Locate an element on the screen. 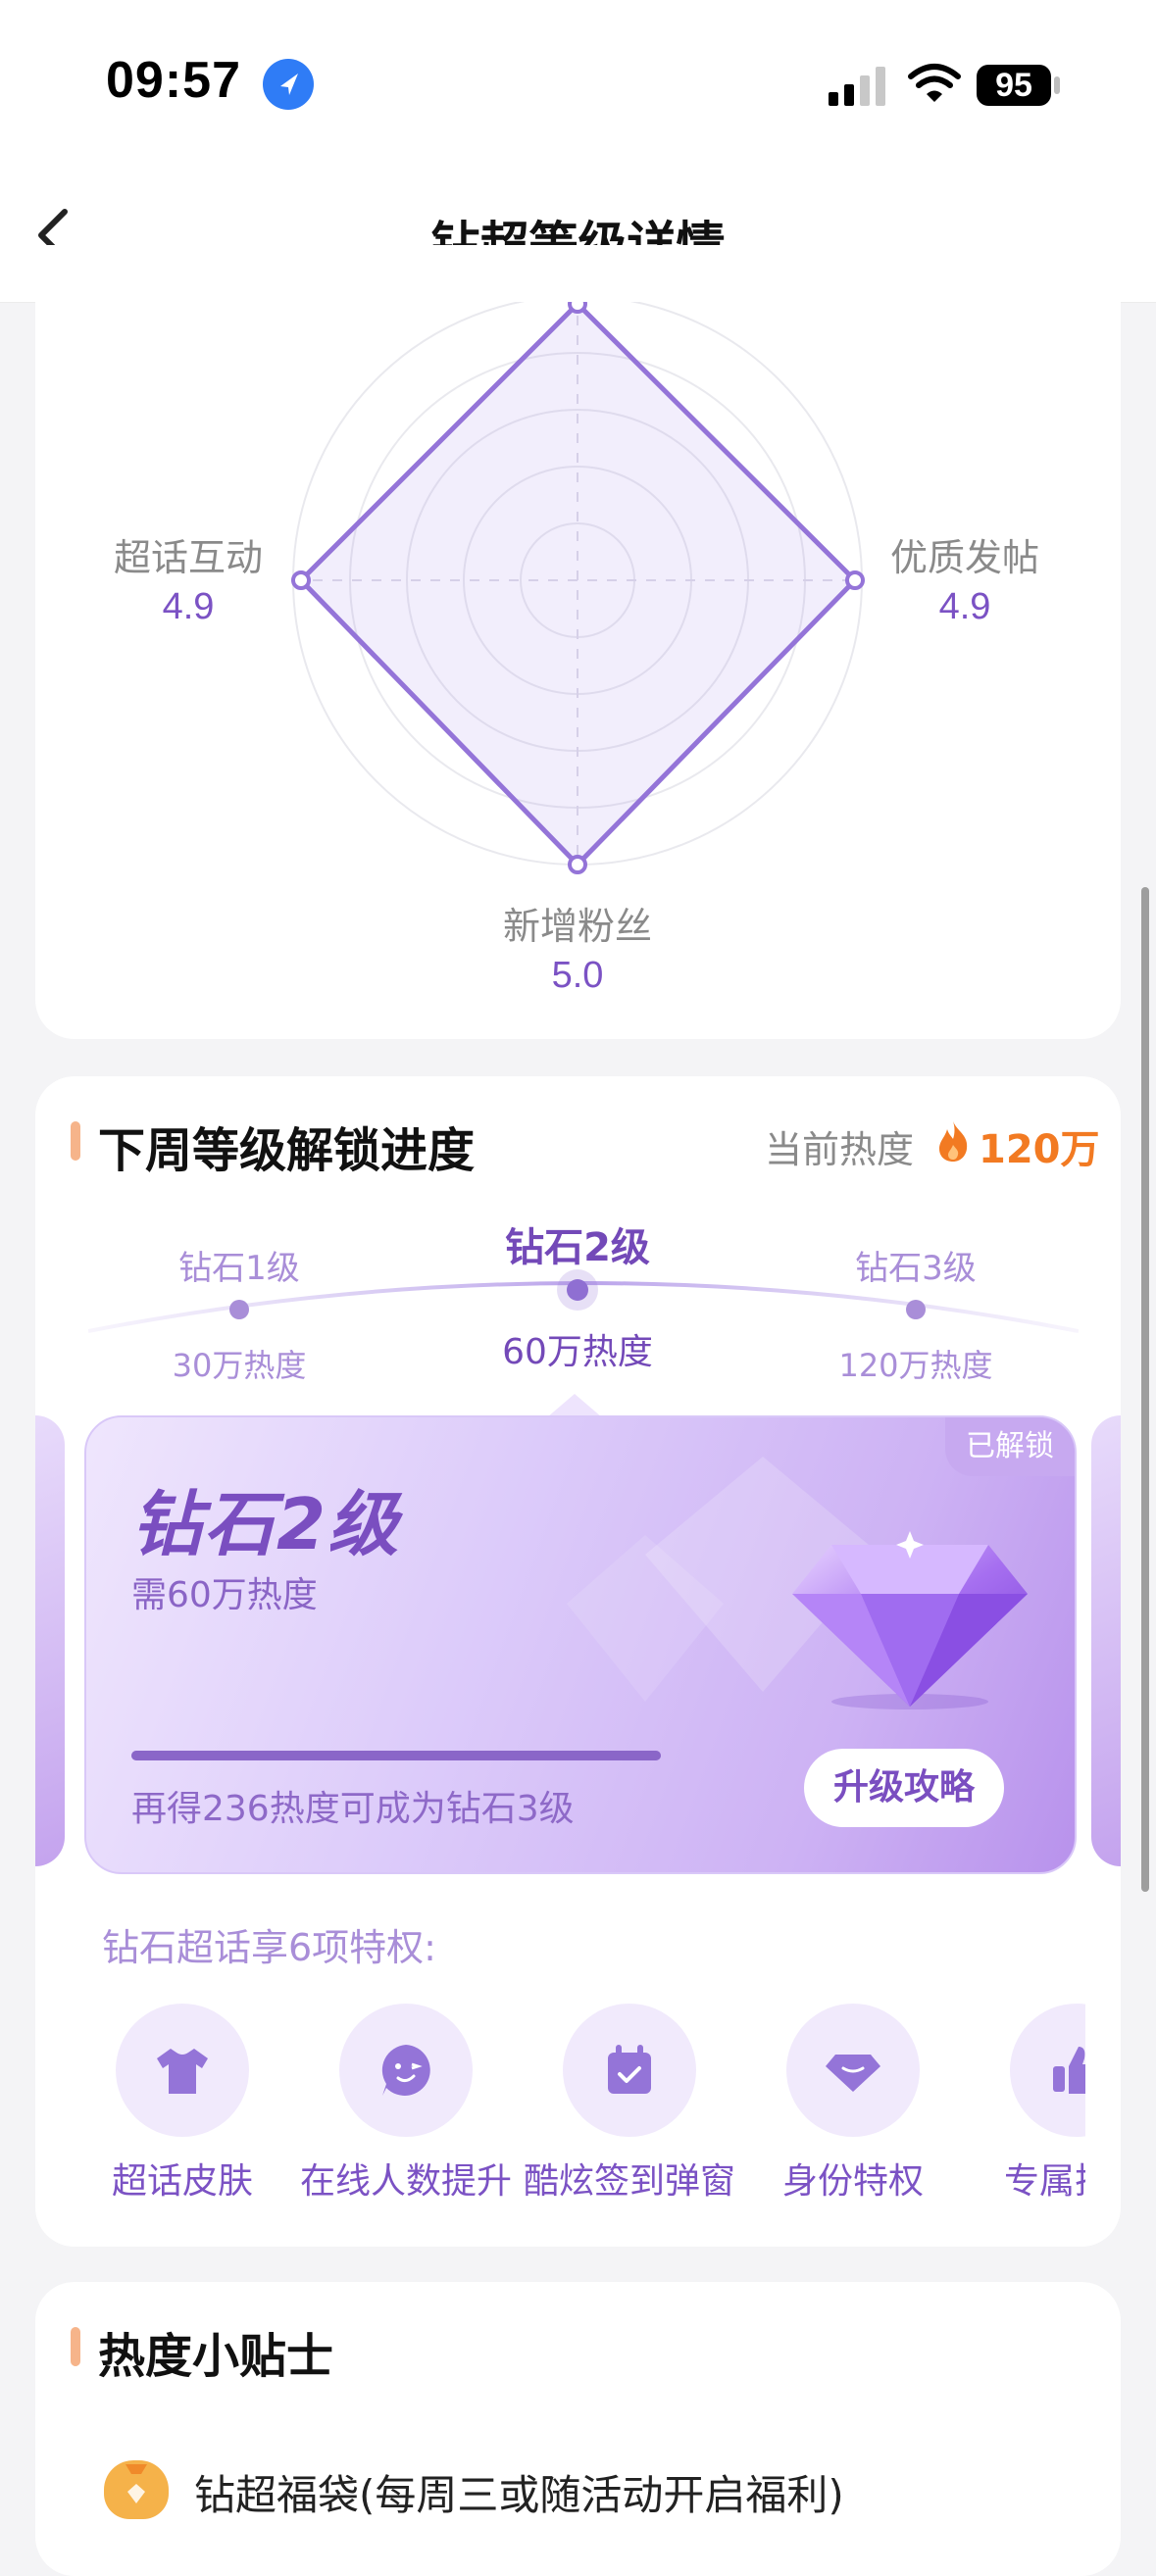  radar-label-left: 超话互动 is located at coordinates (188, 557).